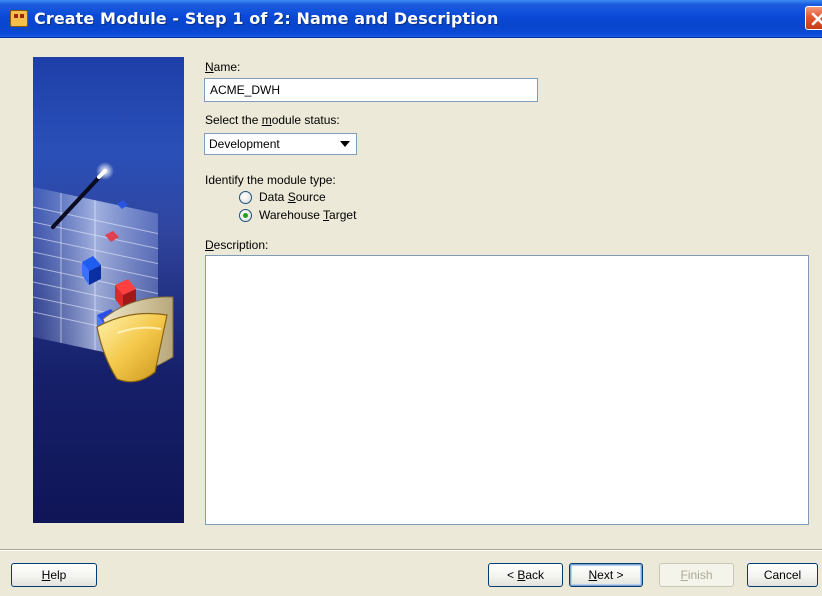  I want to click on app-icon, so click(19, 18).